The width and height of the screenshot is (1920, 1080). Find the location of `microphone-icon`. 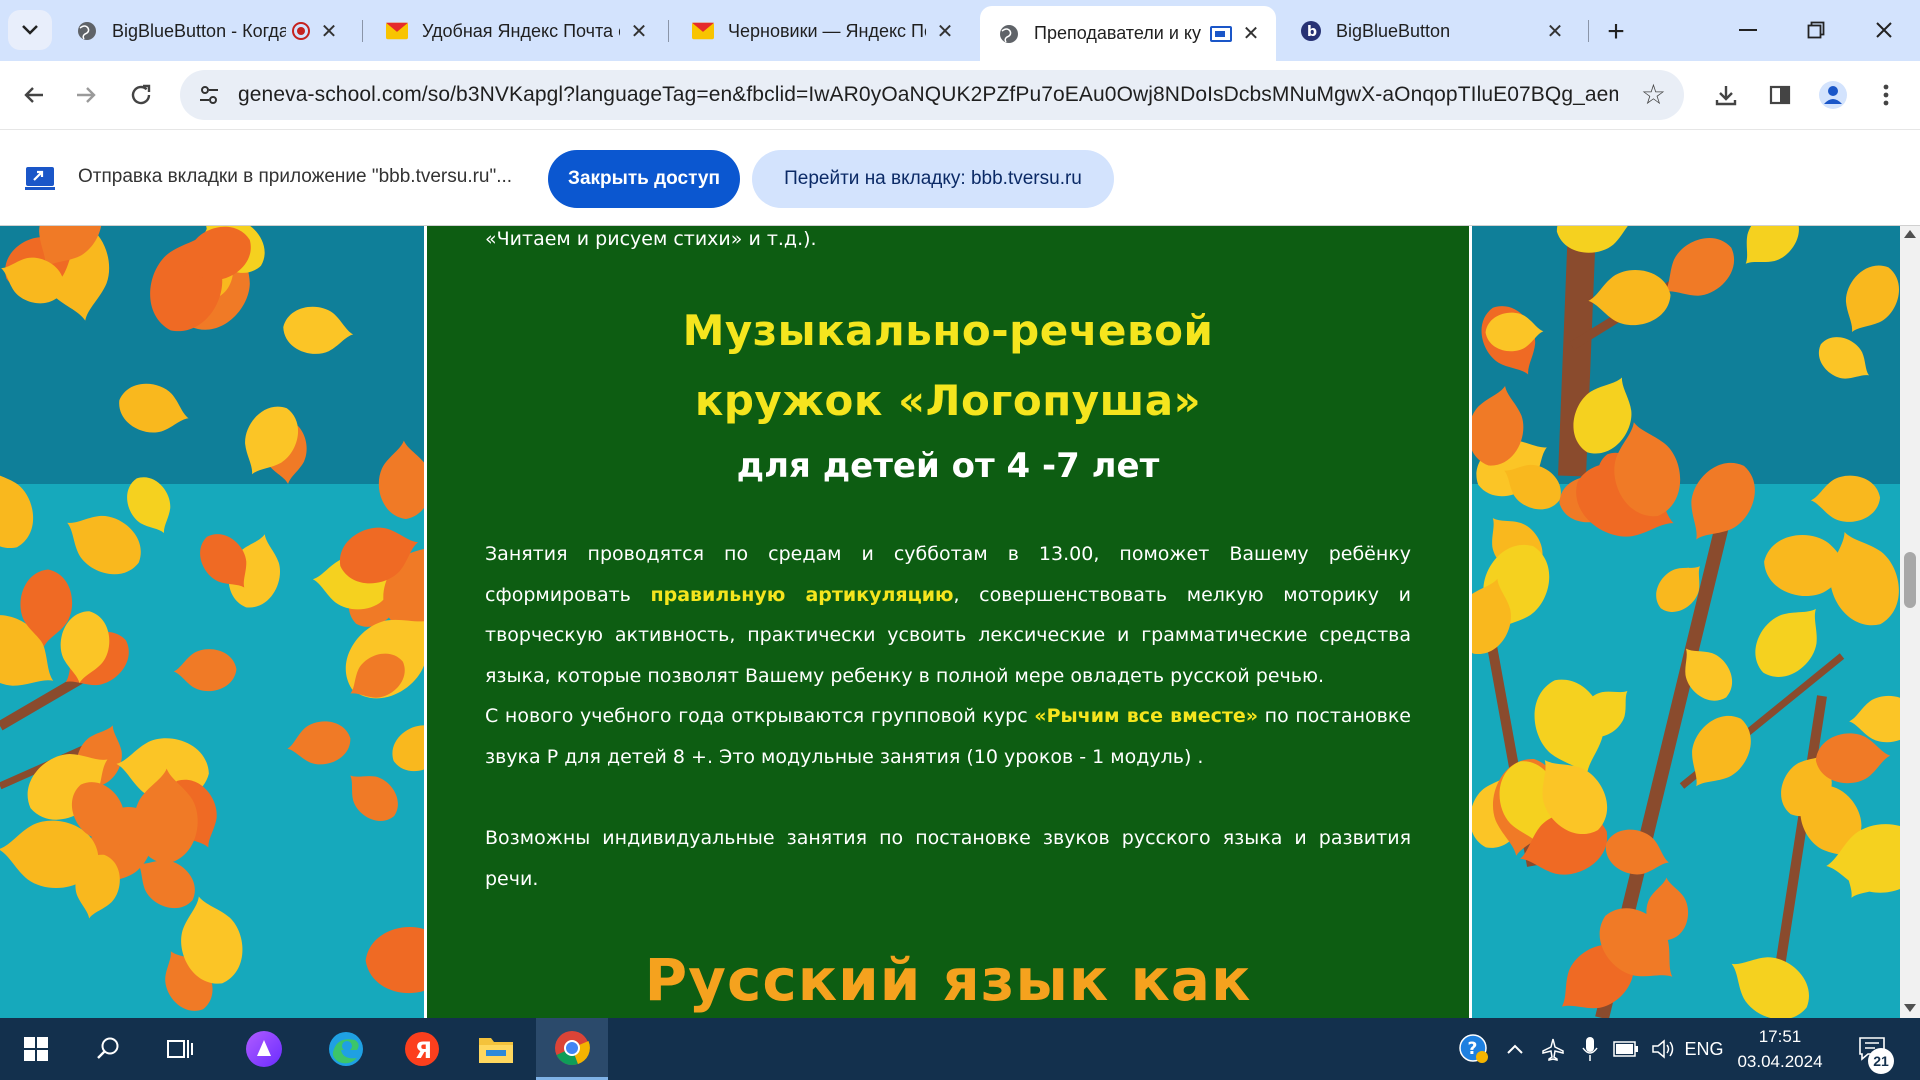

microphone-icon is located at coordinates (1590, 1049).